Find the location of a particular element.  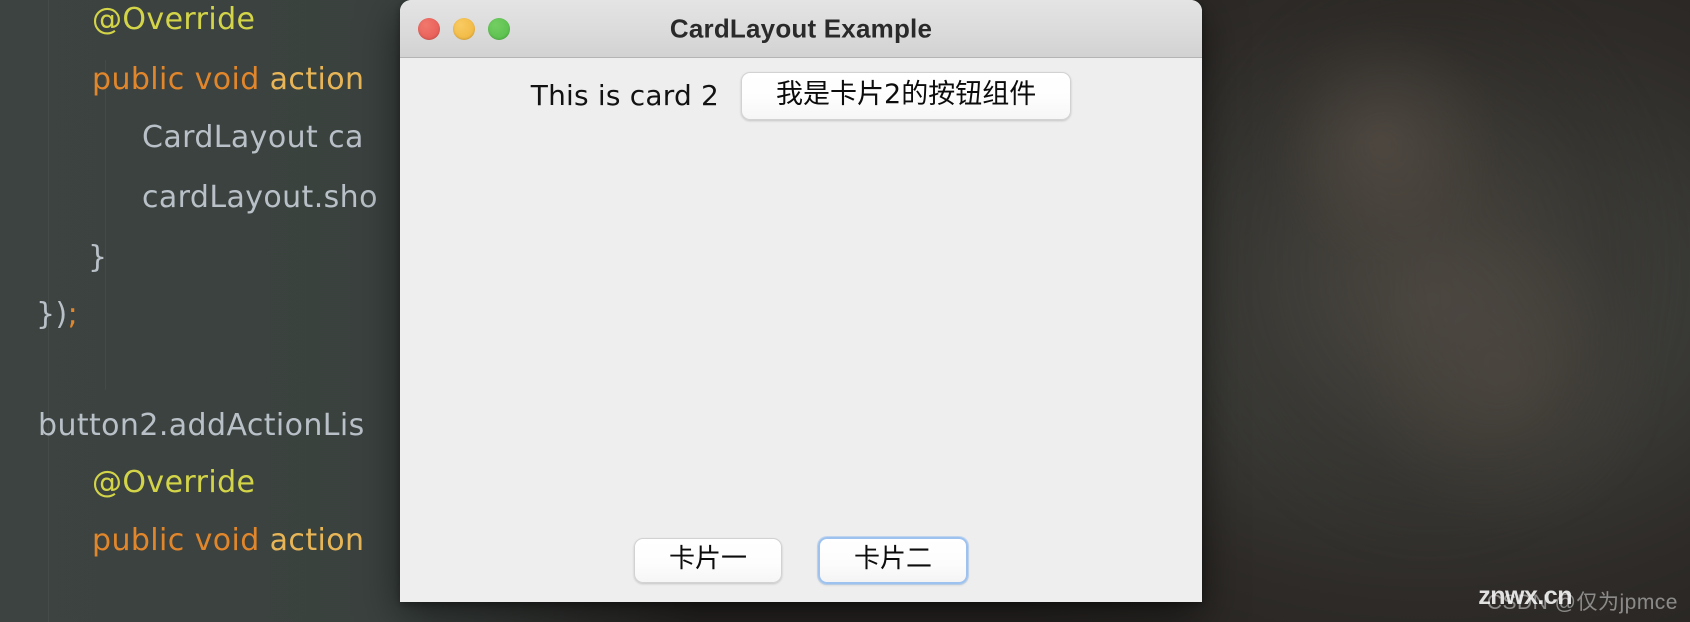

code-token: }) is located at coordinates (52, 314).